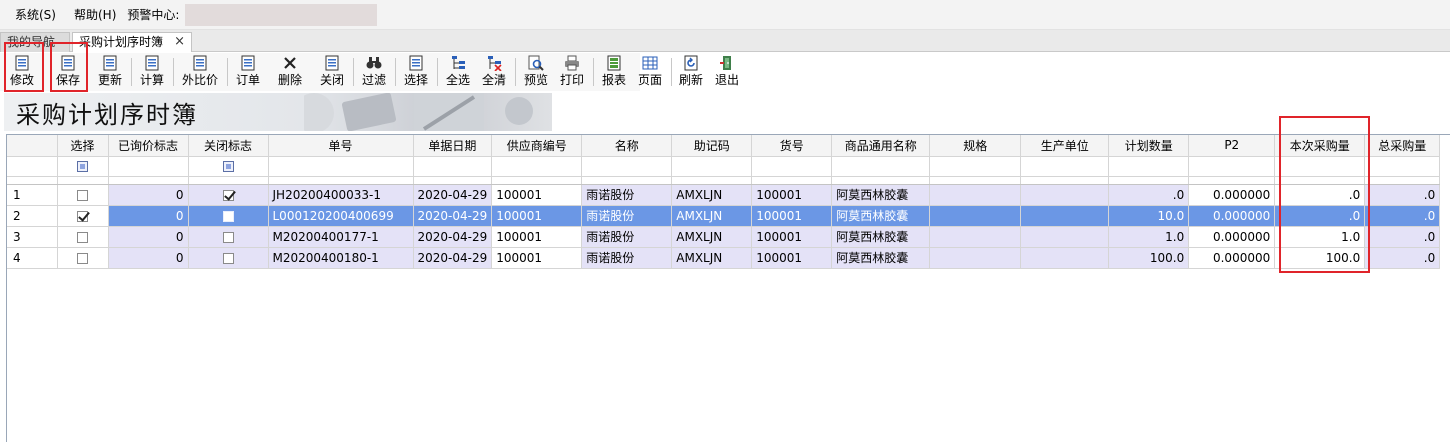 Image resolution: width=1450 pixels, height=442 pixels. What do you see at coordinates (281, 14) in the screenshot?
I see `alert-center-field` at bounding box center [281, 14].